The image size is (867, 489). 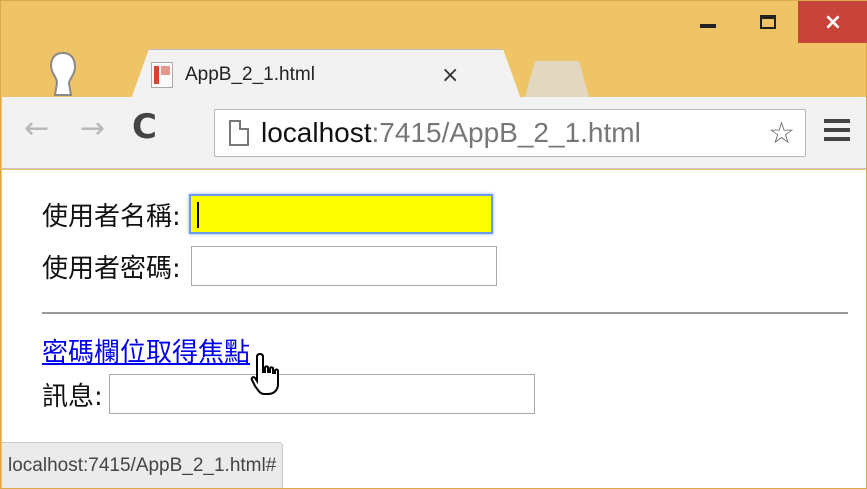 I want to click on url-text: localhost:7415/AppB_2_1.html, so click(x=506, y=133).